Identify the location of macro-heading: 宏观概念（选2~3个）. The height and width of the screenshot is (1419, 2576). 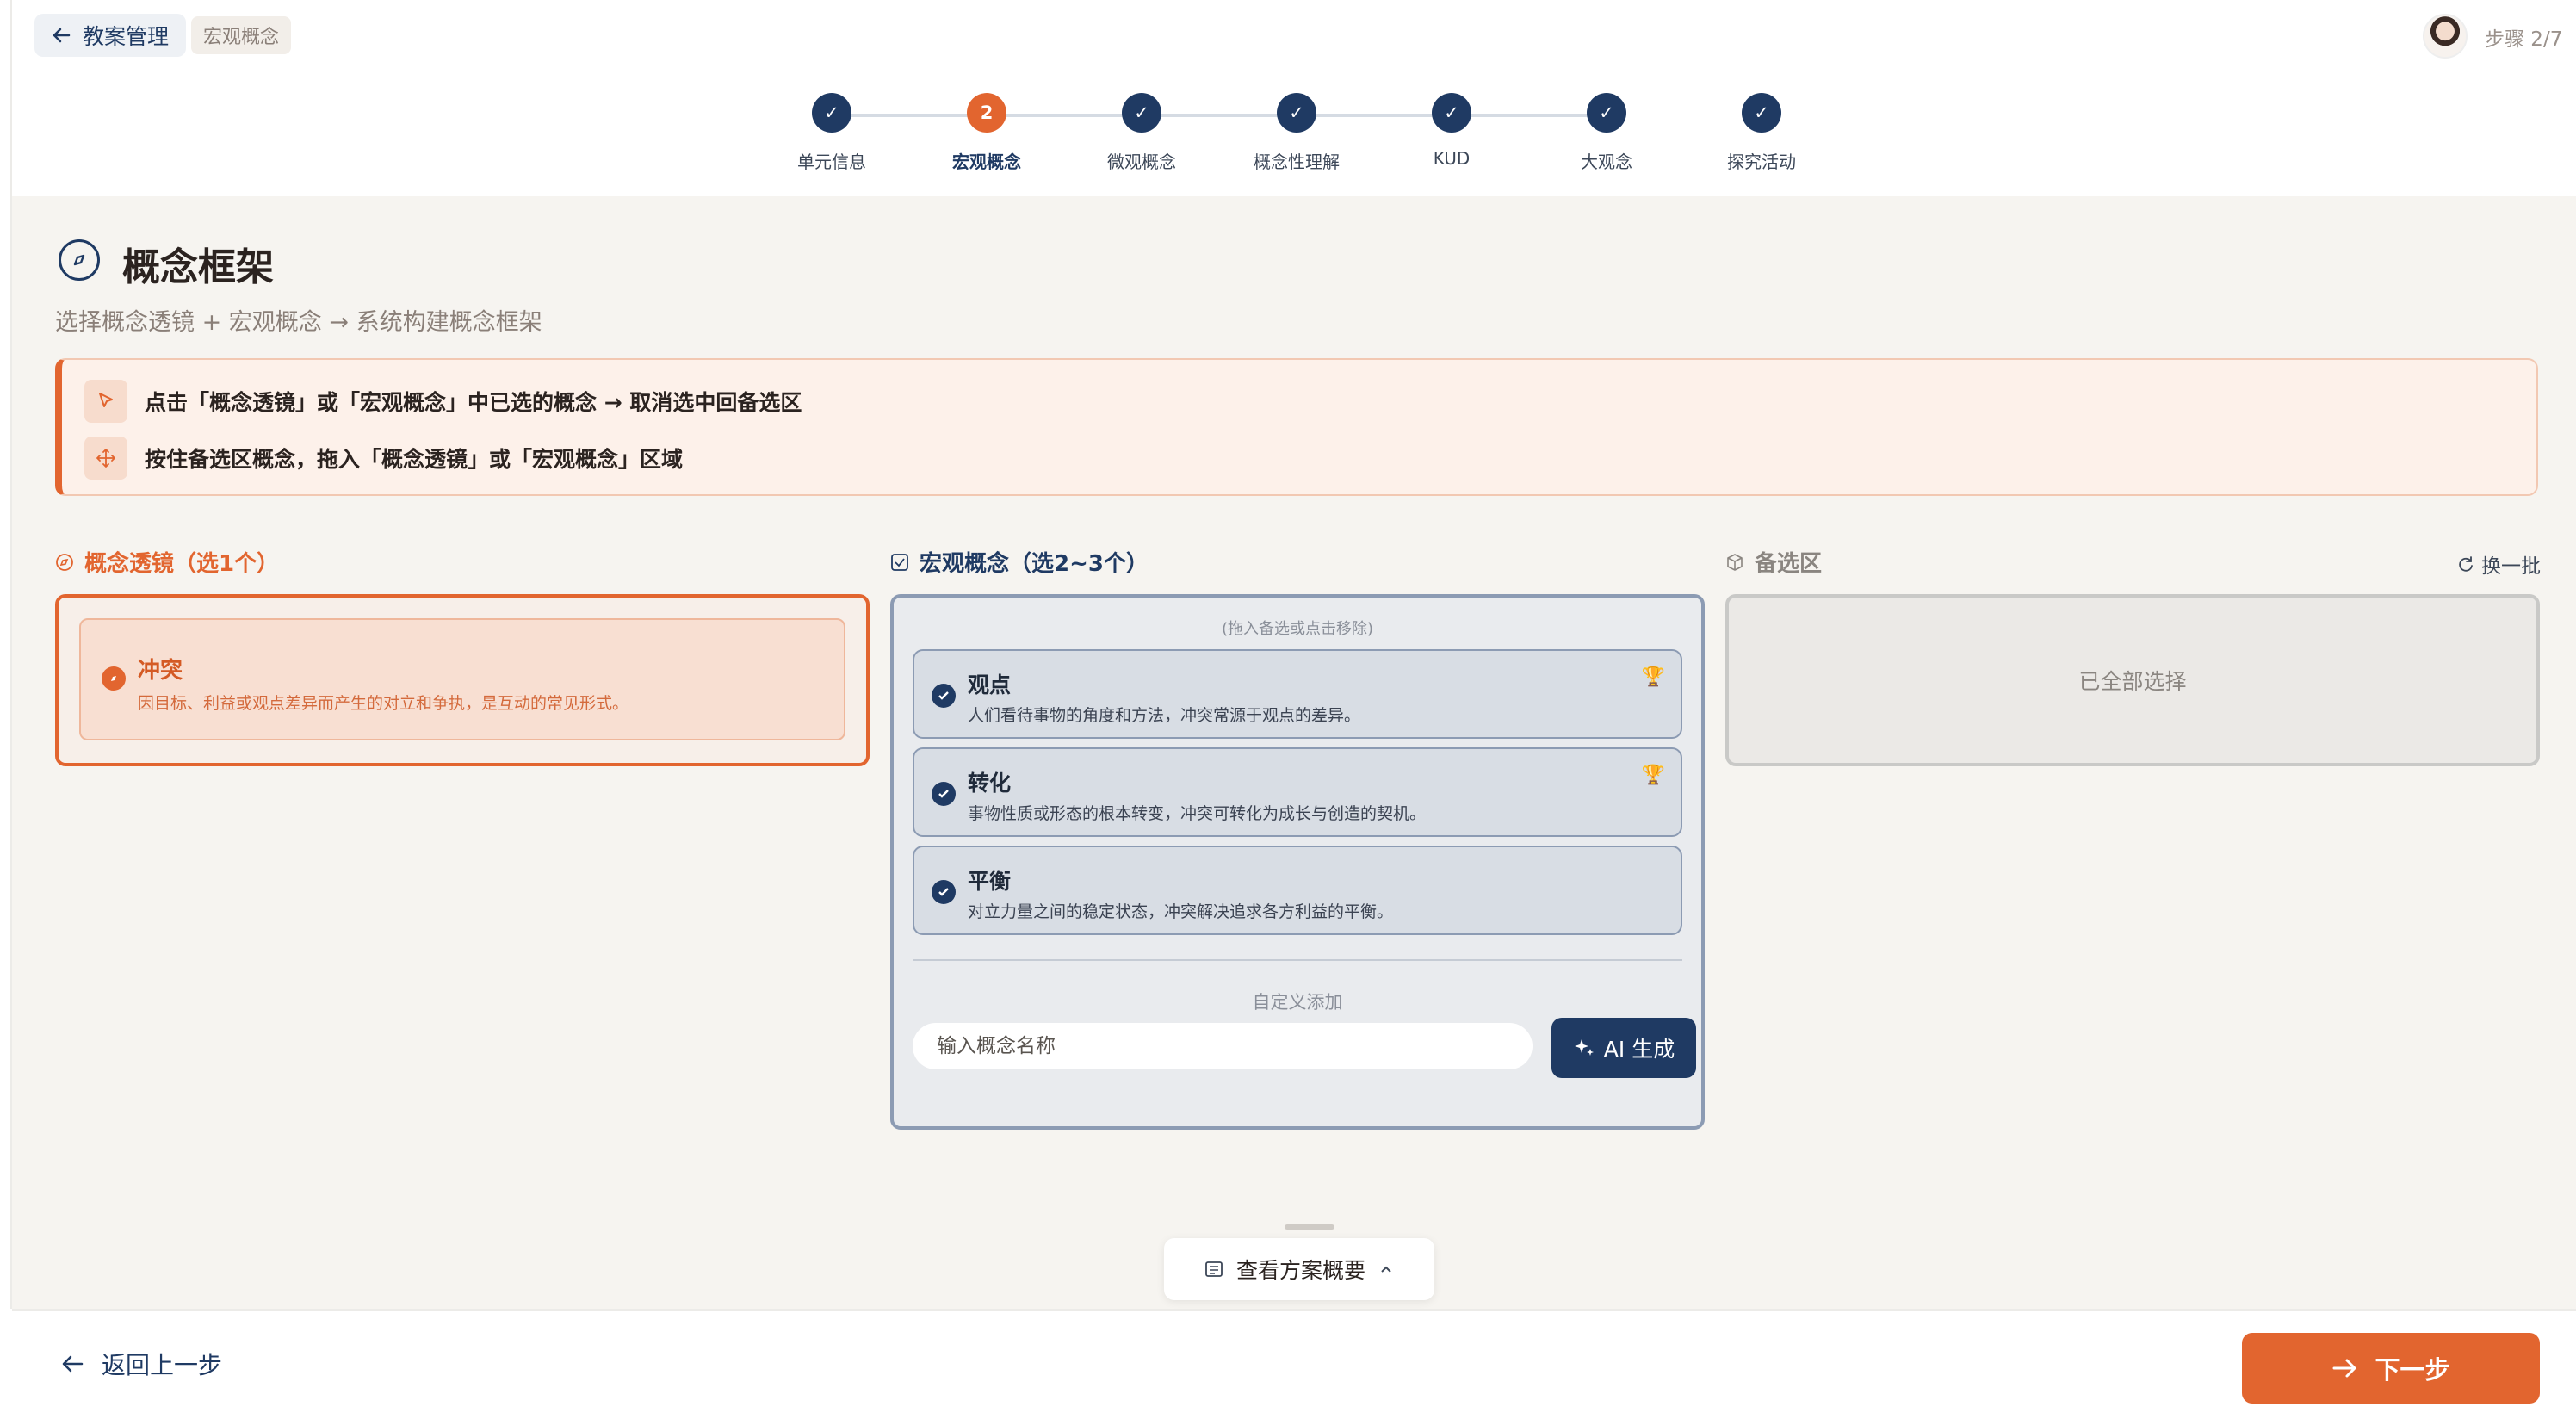
(1020, 562).